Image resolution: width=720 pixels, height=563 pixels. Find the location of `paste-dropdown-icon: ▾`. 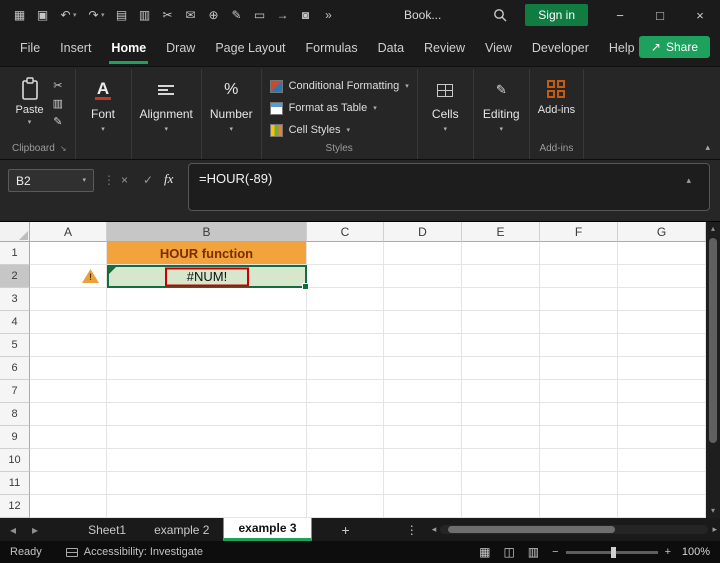

paste-dropdown-icon: ▾ is located at coordinates (30, 122).